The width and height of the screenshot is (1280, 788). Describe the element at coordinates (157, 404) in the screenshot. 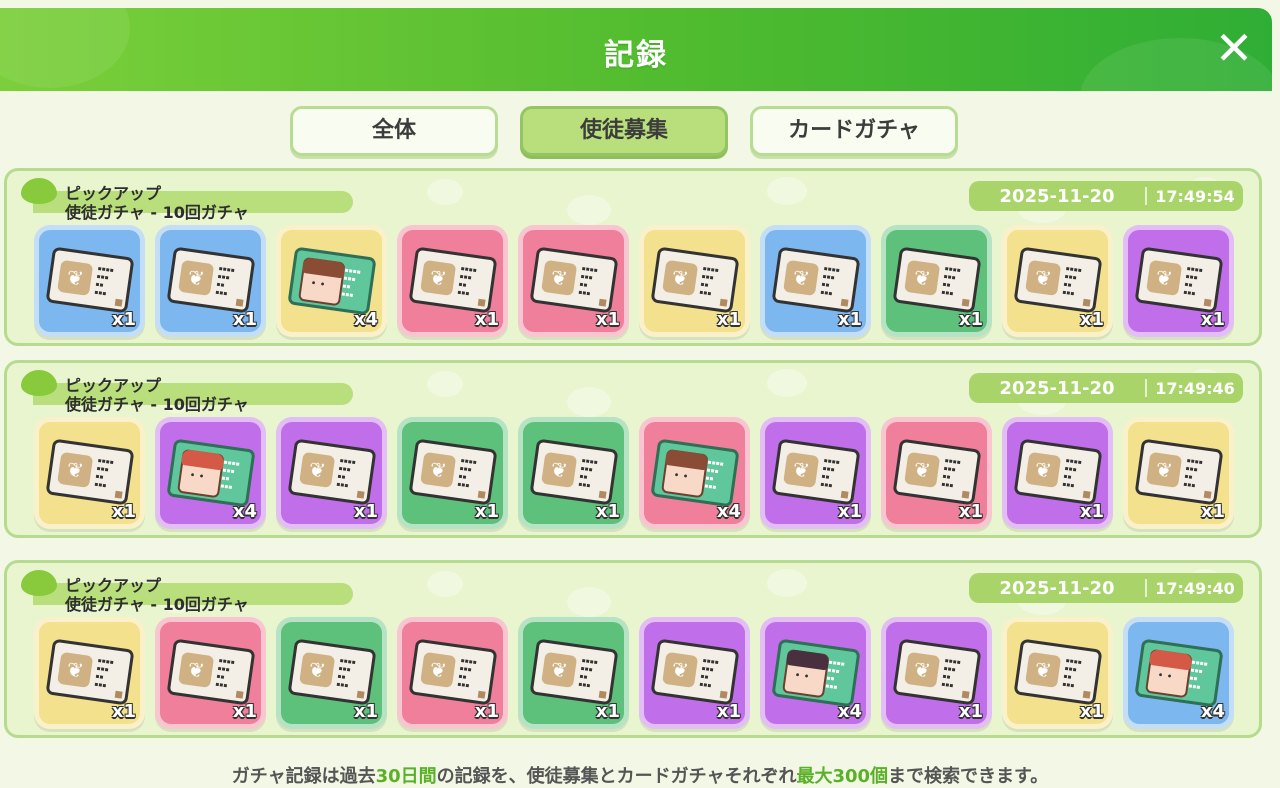

I see `record-subtitle: 使徒ガチャ - 10回ガチャ` at that location.